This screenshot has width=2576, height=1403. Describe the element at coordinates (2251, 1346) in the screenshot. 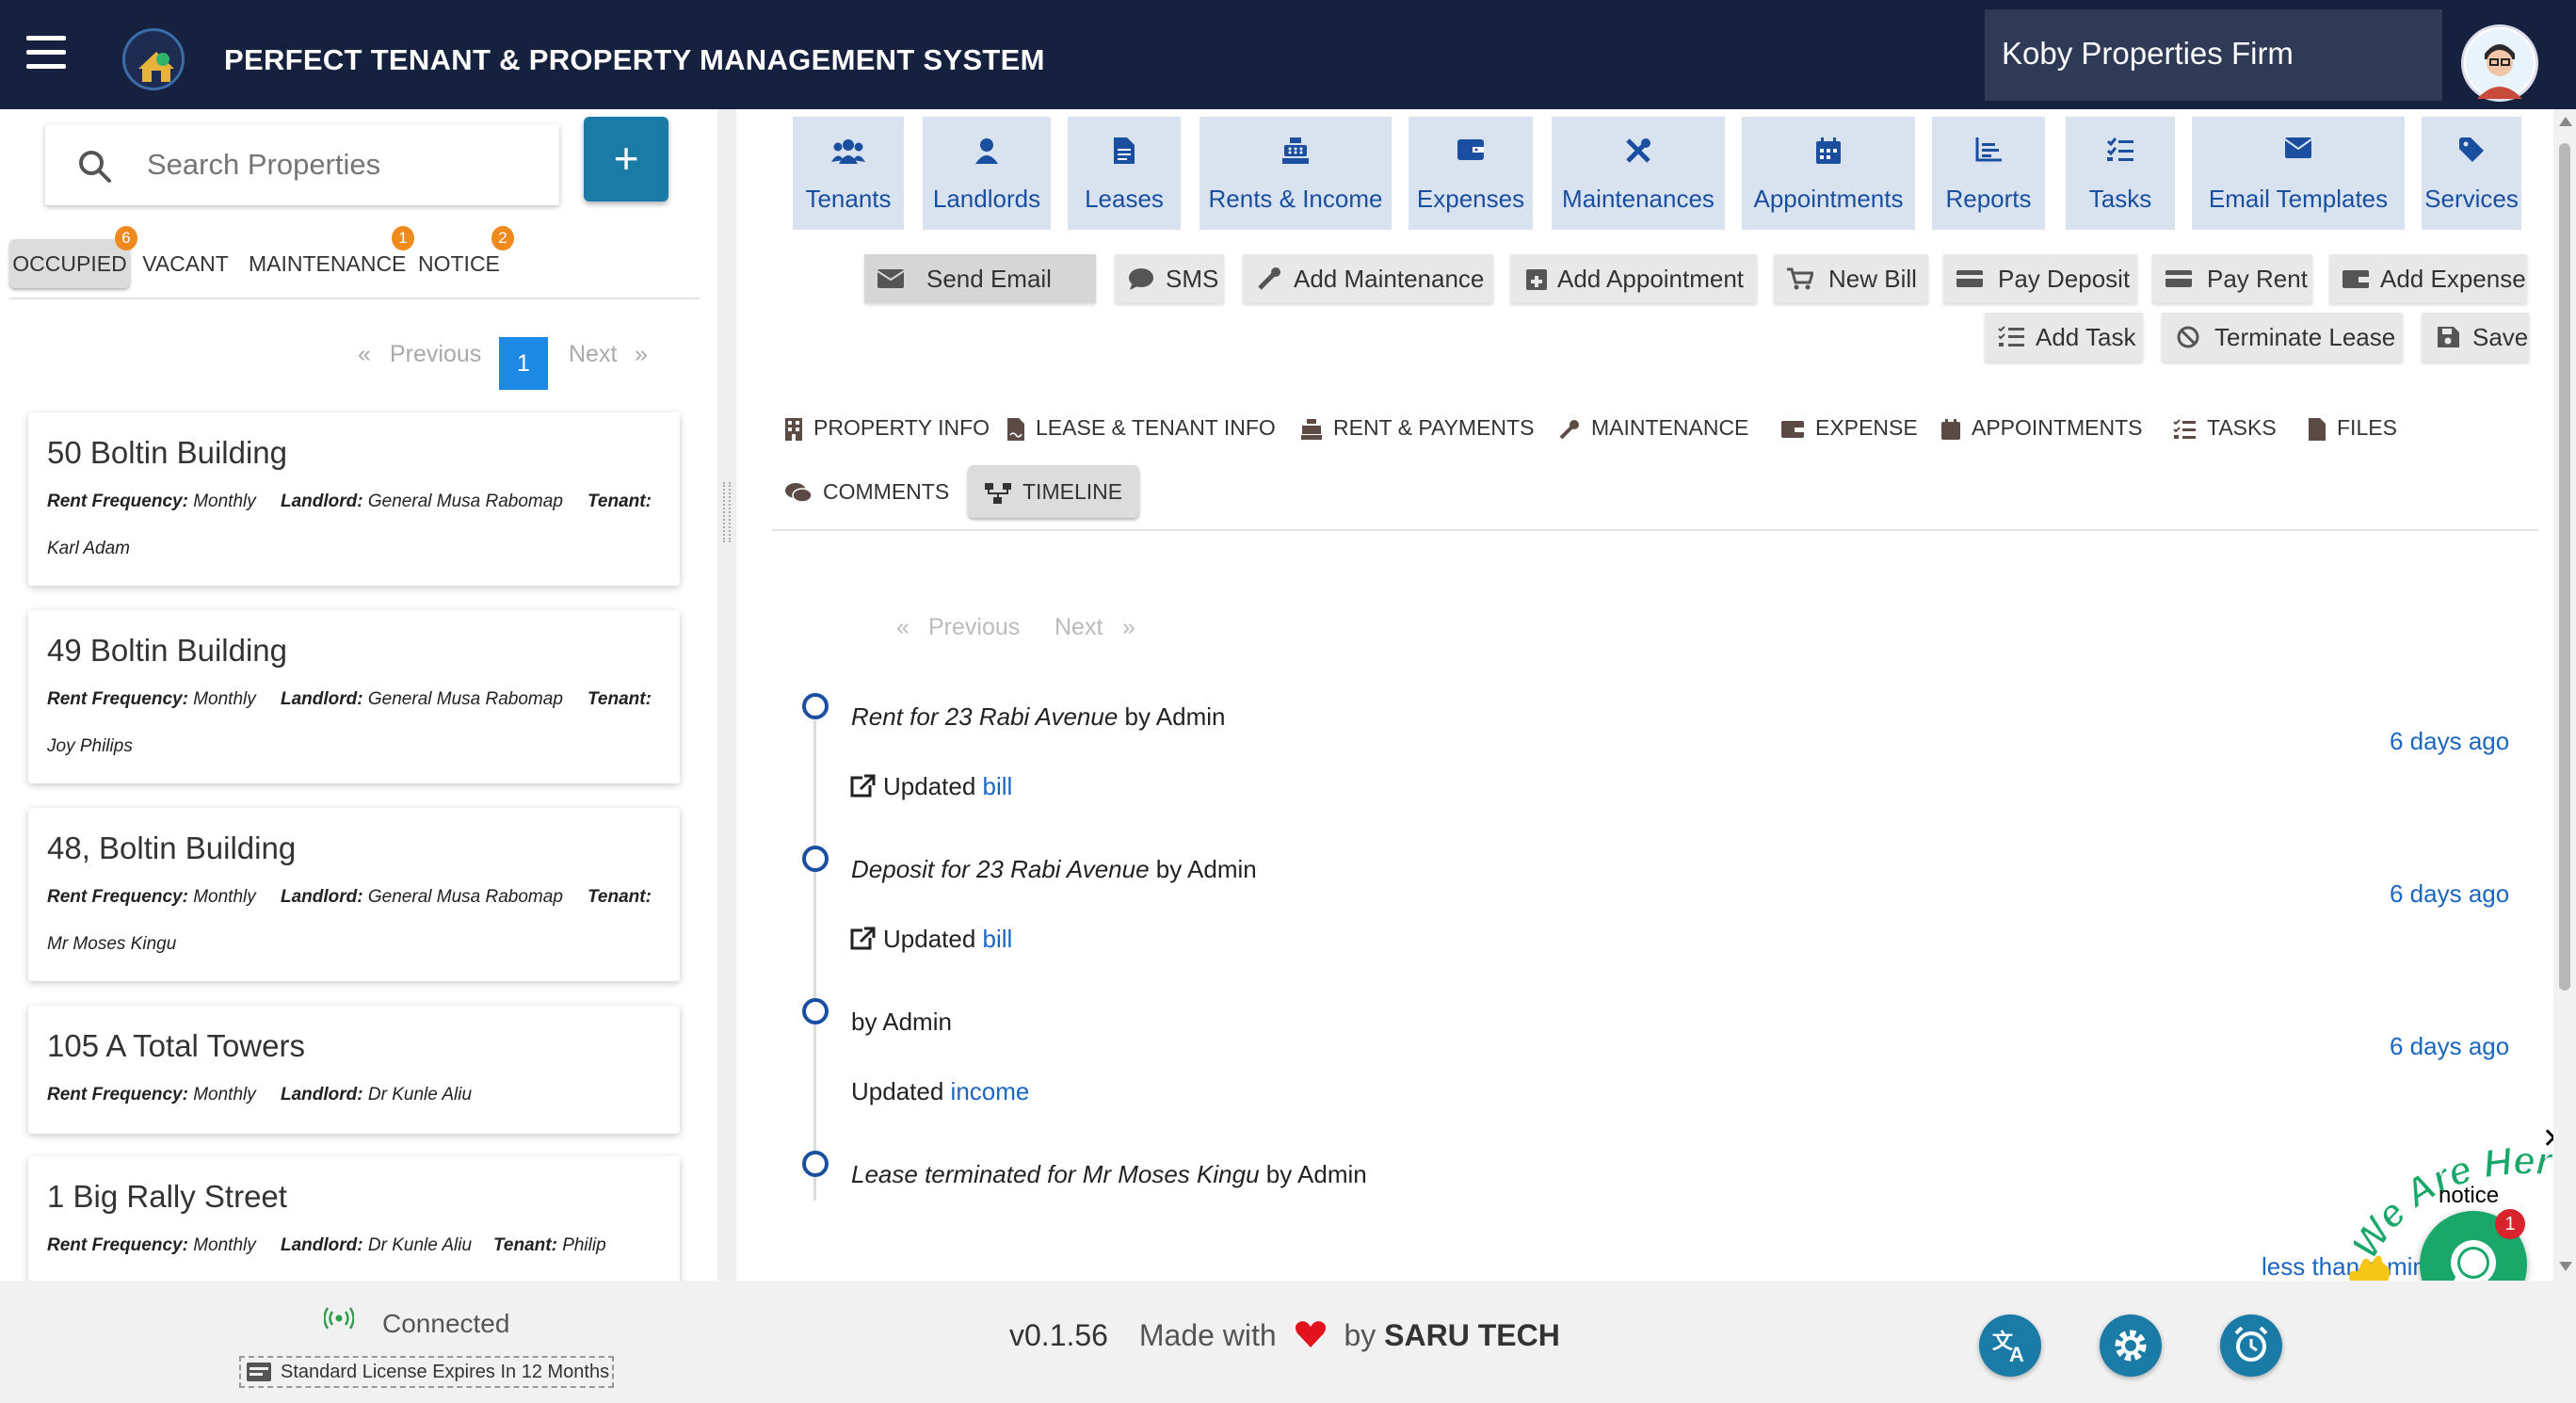

I see `reminders-button` at that location.